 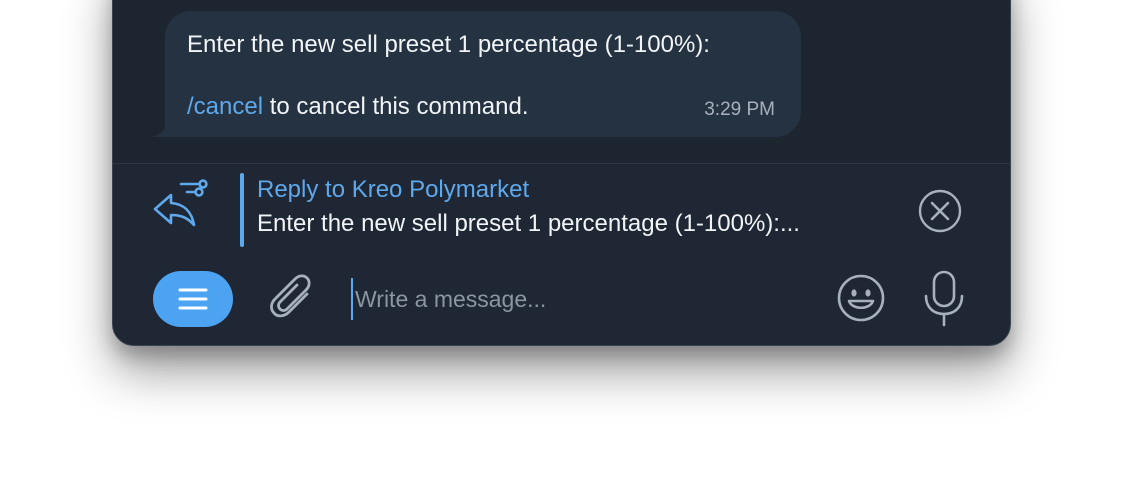 What do you see at coordinates (944, 298) in the screenshot?
I see `microphone-icon` at bounding box center [944, 298].